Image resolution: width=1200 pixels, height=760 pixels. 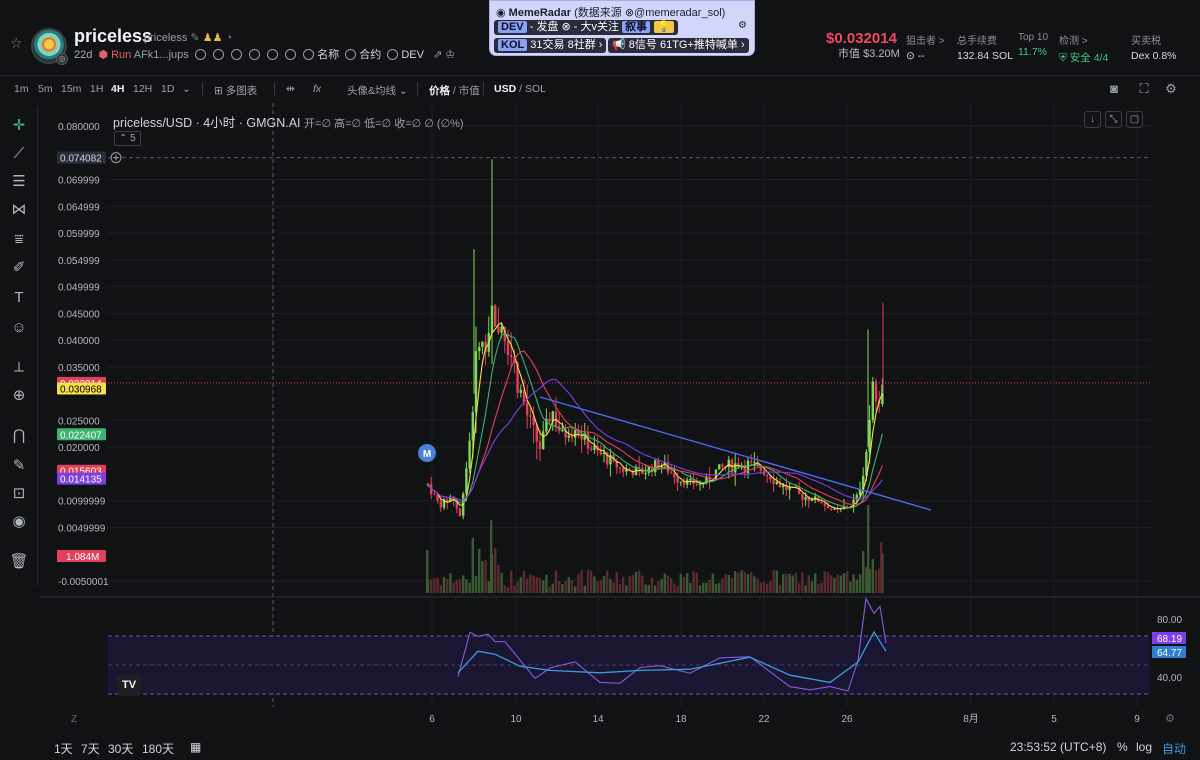 What do you see at coordinates (120, 748) in the screenshot?
I see `range-30d: 30天` at bounding box center [120, 748].